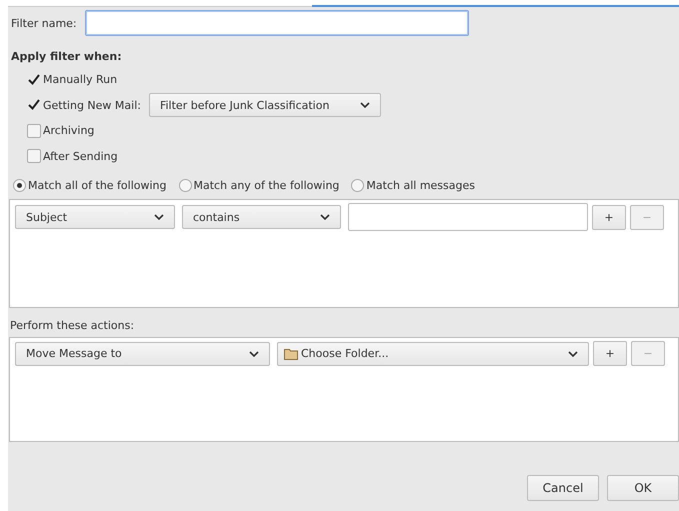 The height and width of the screenshot is (511, 679). What do you see at coordinates (276, 23) in the screenshot?
I see `filter-name-field` at bounding box center [276, 23].